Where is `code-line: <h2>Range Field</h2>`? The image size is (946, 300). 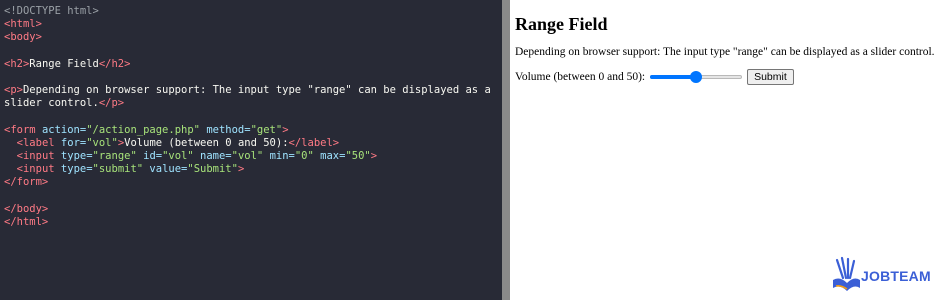 code-line: <h2>Range Field</h2> is located at coordinates (253, 64).